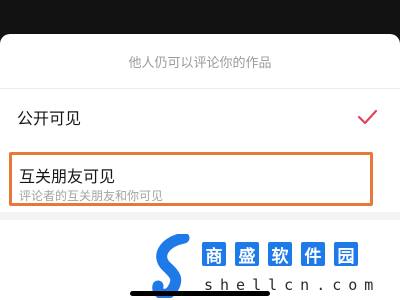  I want to click on watermark-char: 盛, so click(247, 254).